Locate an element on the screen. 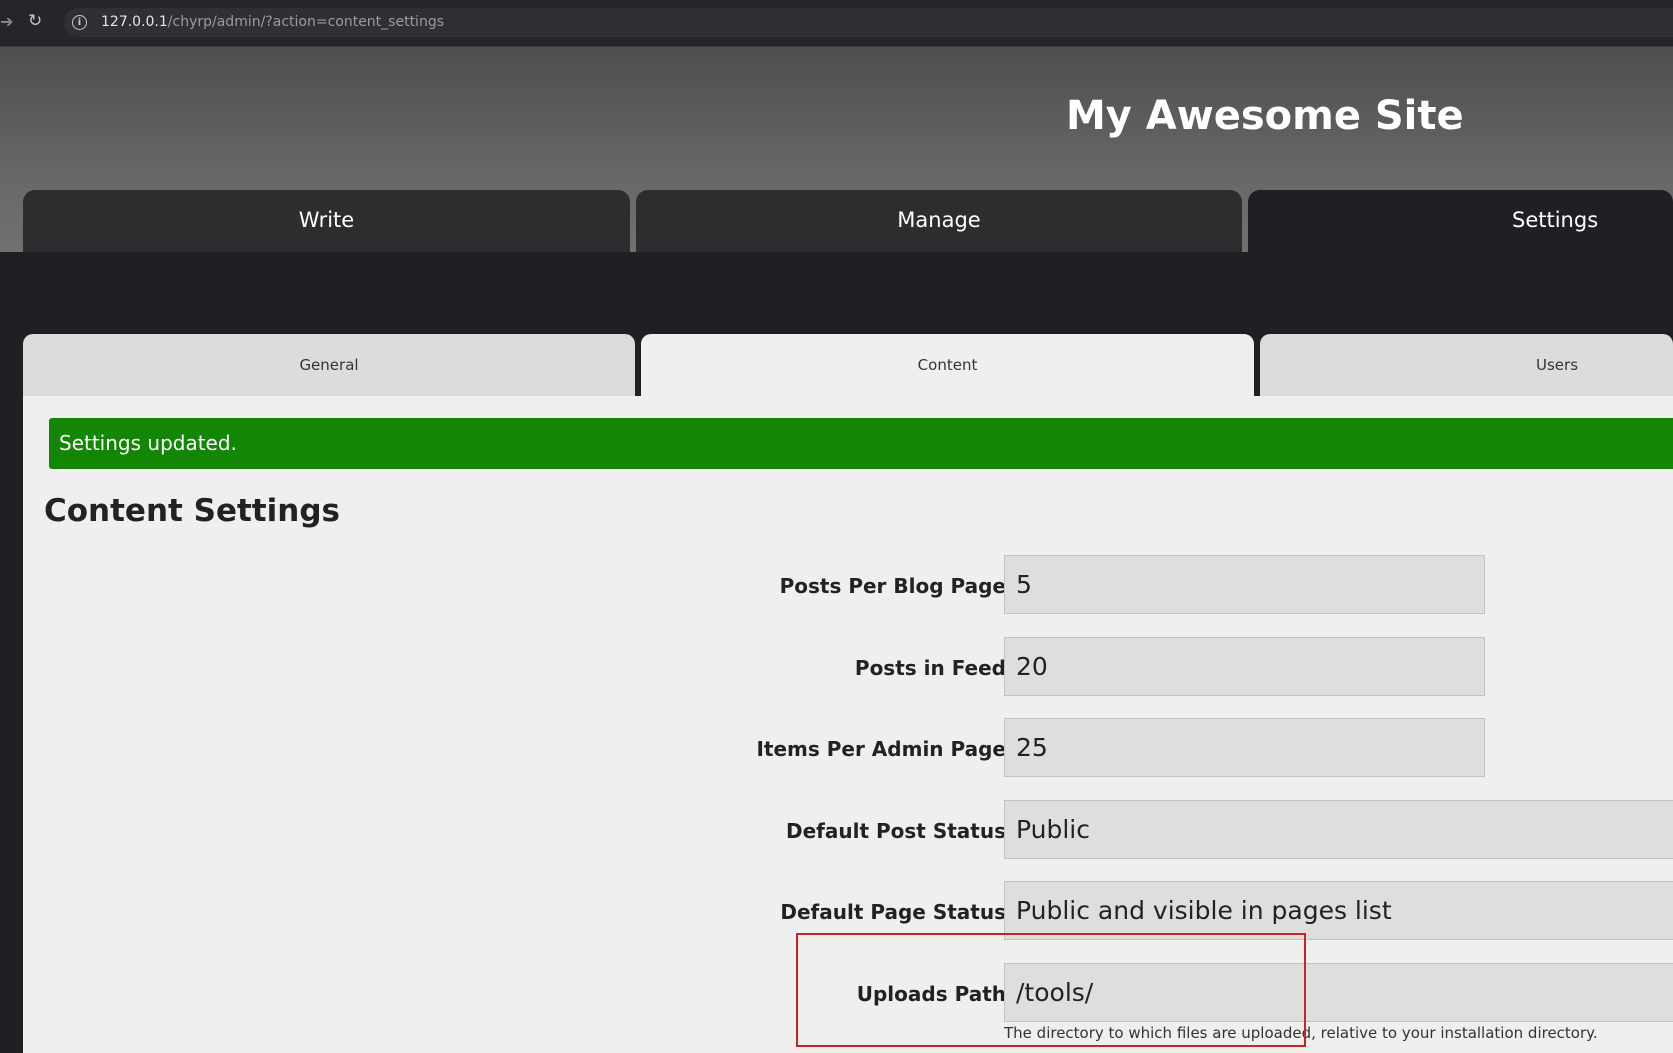  site-title: My Awesome Site is located at coordinates (1265, 116).